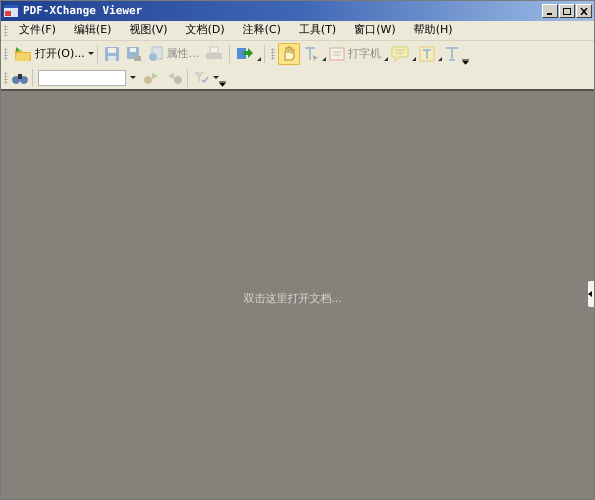  Describe the element at coordinates (23, 54) in the screenshot. I see `folder-icon` at that location.